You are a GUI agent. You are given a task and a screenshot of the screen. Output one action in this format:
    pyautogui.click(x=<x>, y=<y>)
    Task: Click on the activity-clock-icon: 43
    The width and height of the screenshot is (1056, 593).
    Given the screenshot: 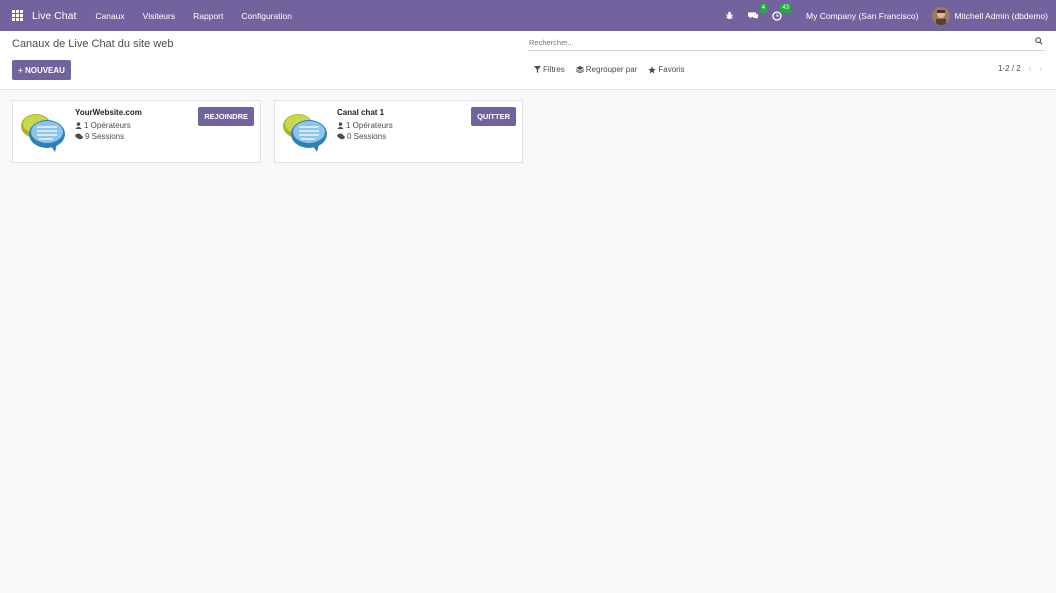 What is the action you would take?
    pyautogui.click(x=781, y=13)
    